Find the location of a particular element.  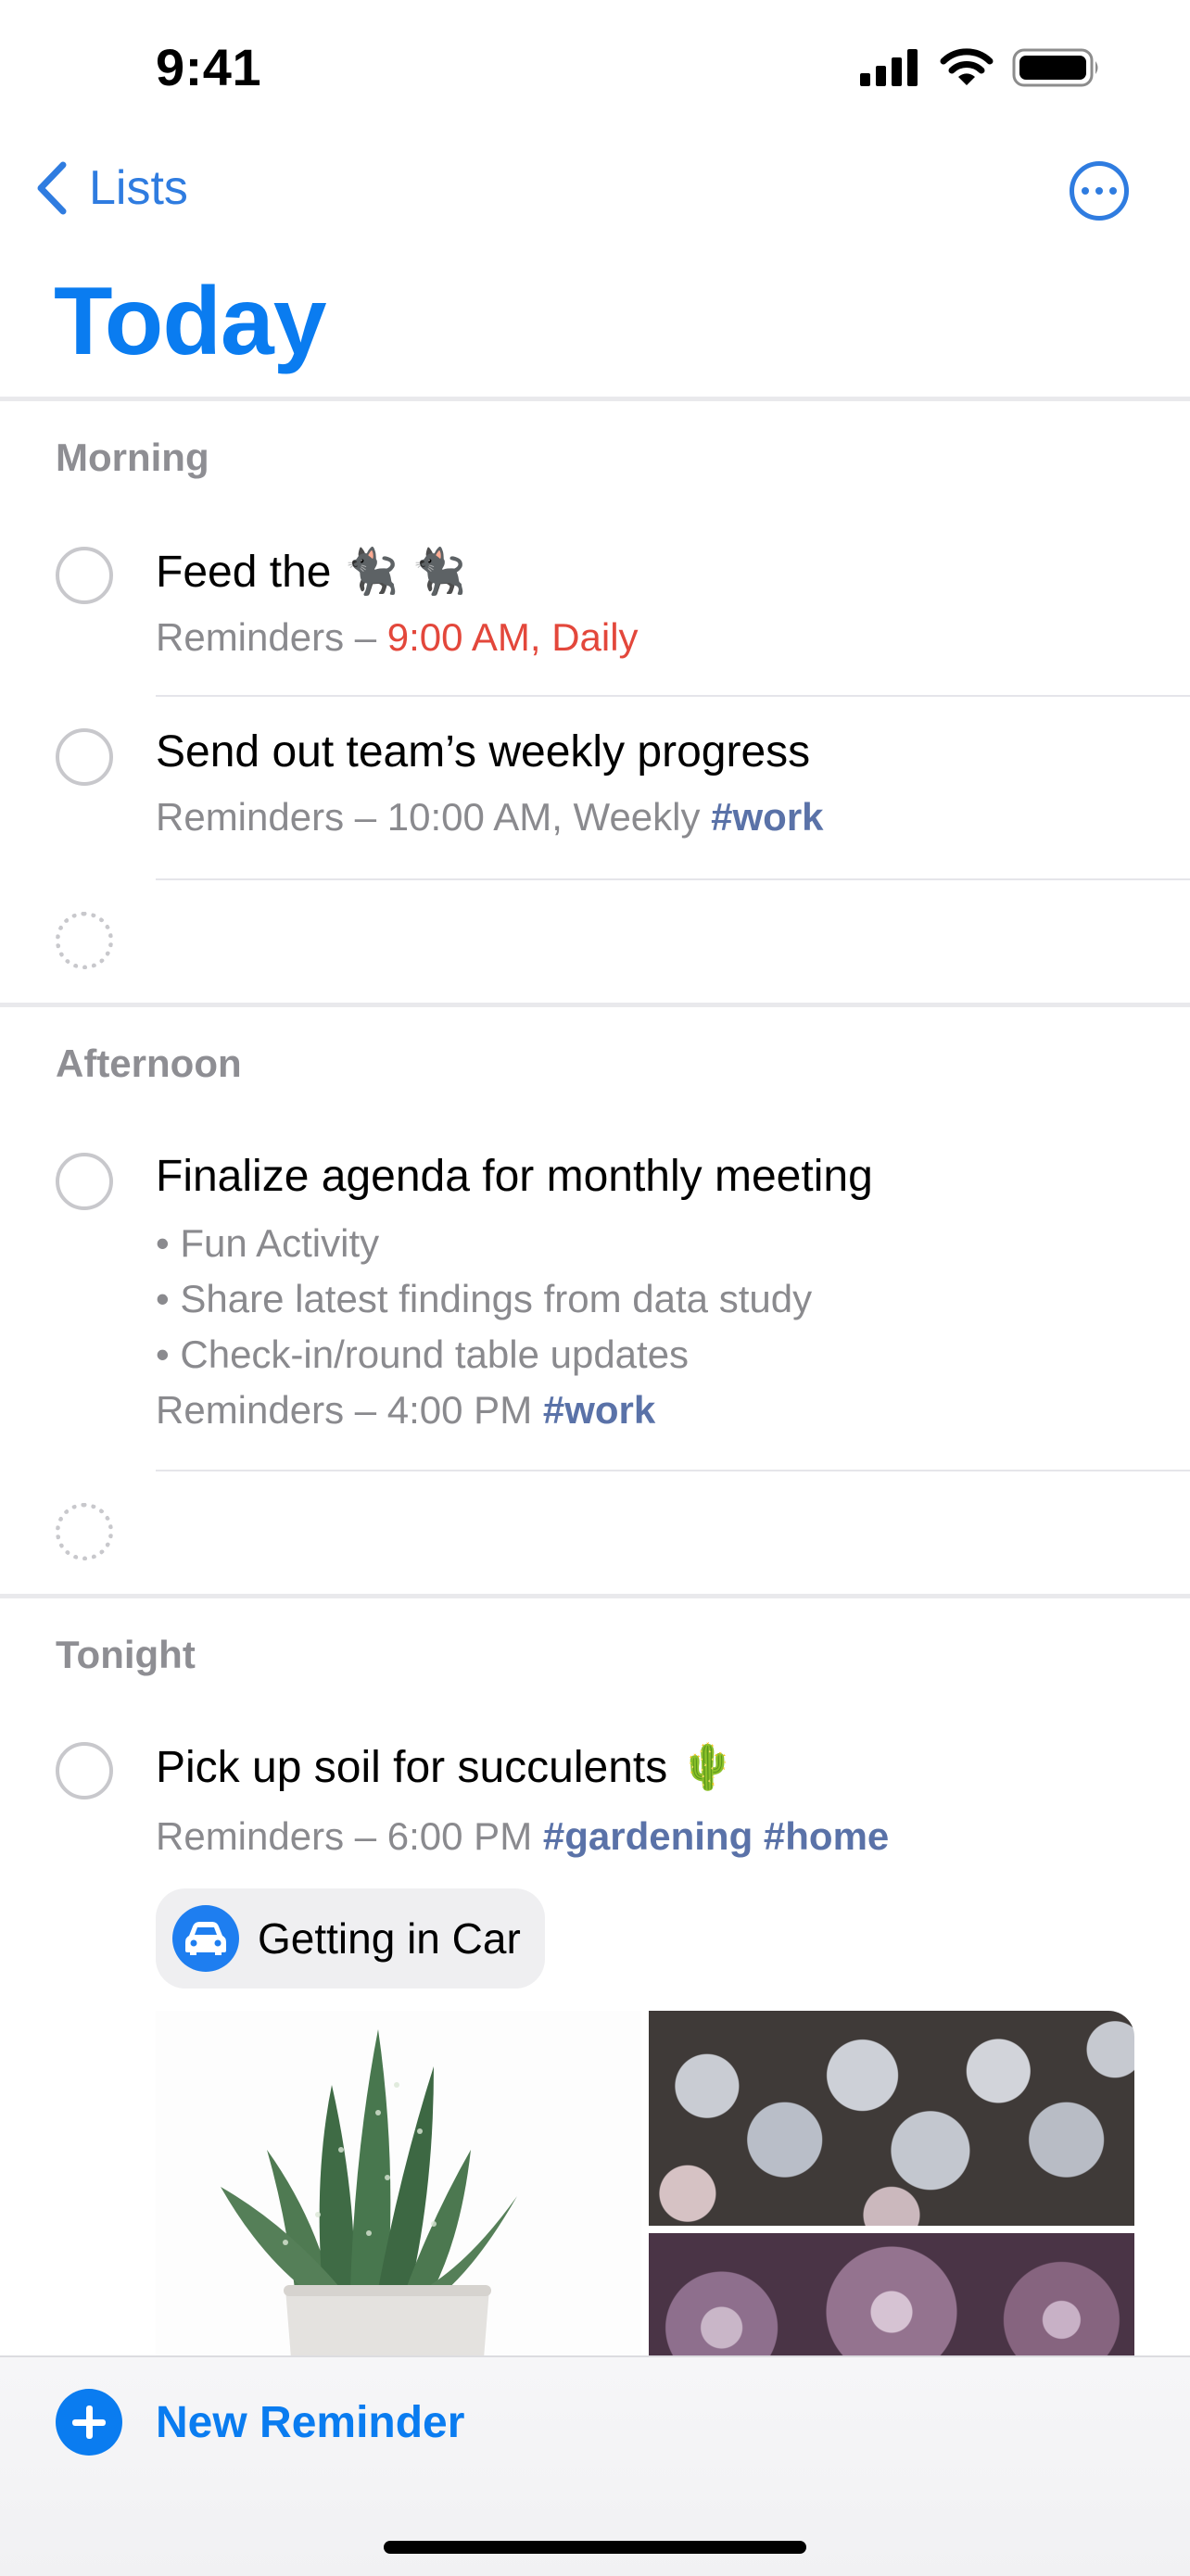

section-header-afternoon: Afternoon is located at coordinates (149, 1064).